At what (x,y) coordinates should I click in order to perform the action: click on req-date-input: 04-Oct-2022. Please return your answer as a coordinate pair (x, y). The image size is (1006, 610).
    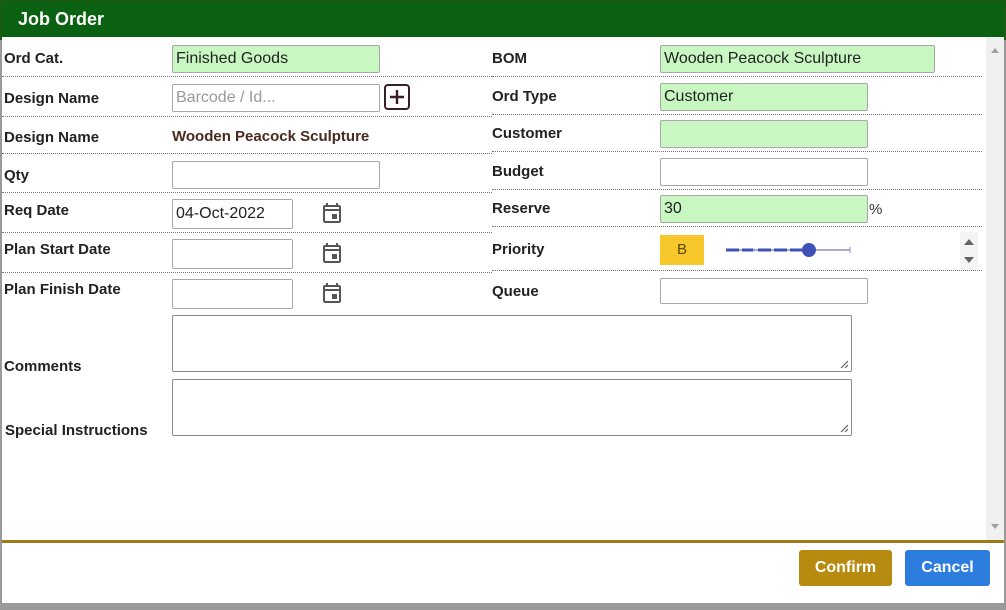
    Looking at the image, I should click on (232, 214).